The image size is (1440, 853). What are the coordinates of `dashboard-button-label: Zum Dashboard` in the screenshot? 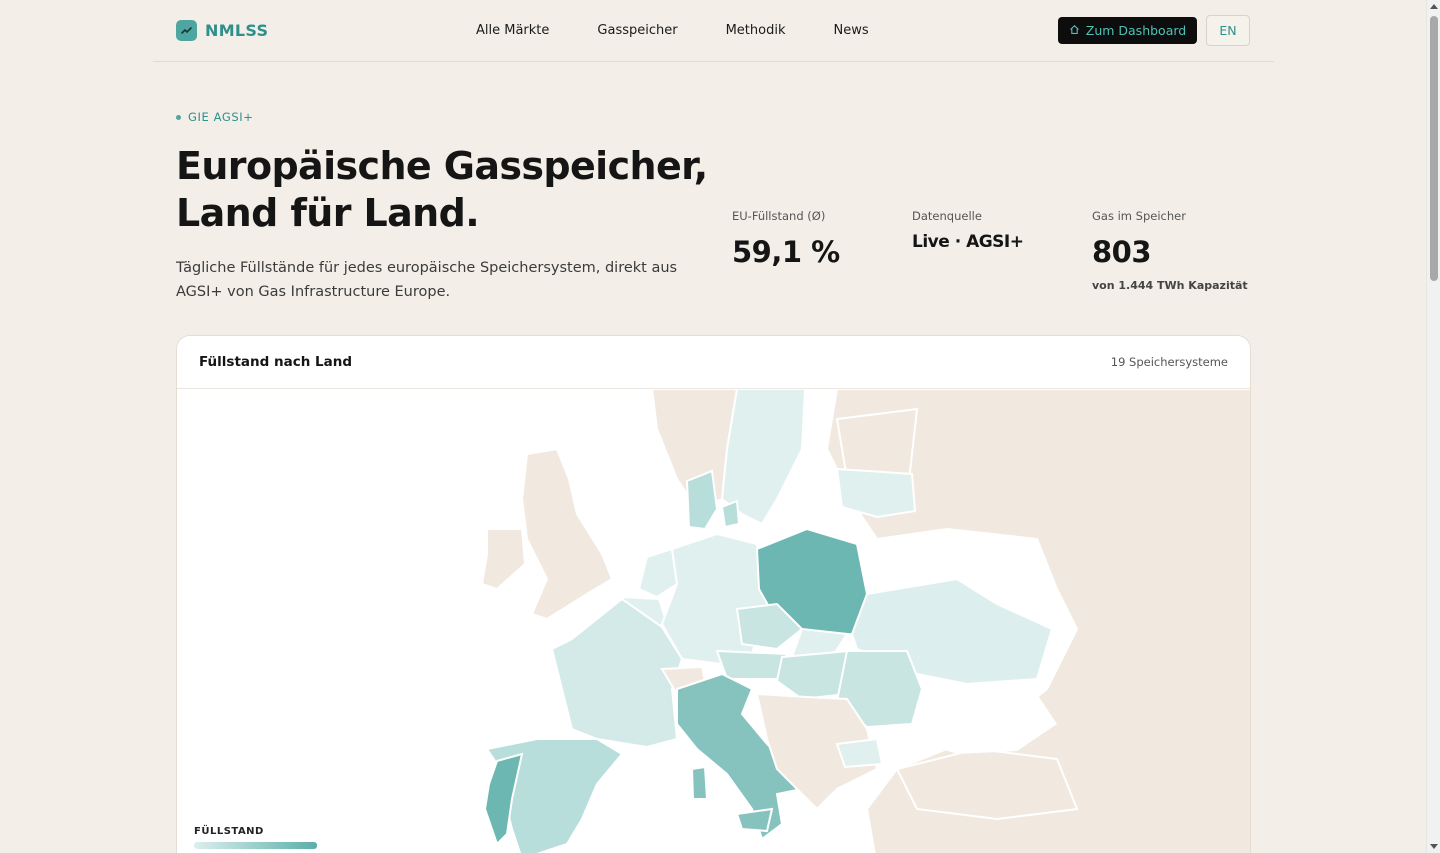 It's located at (1136, 30).